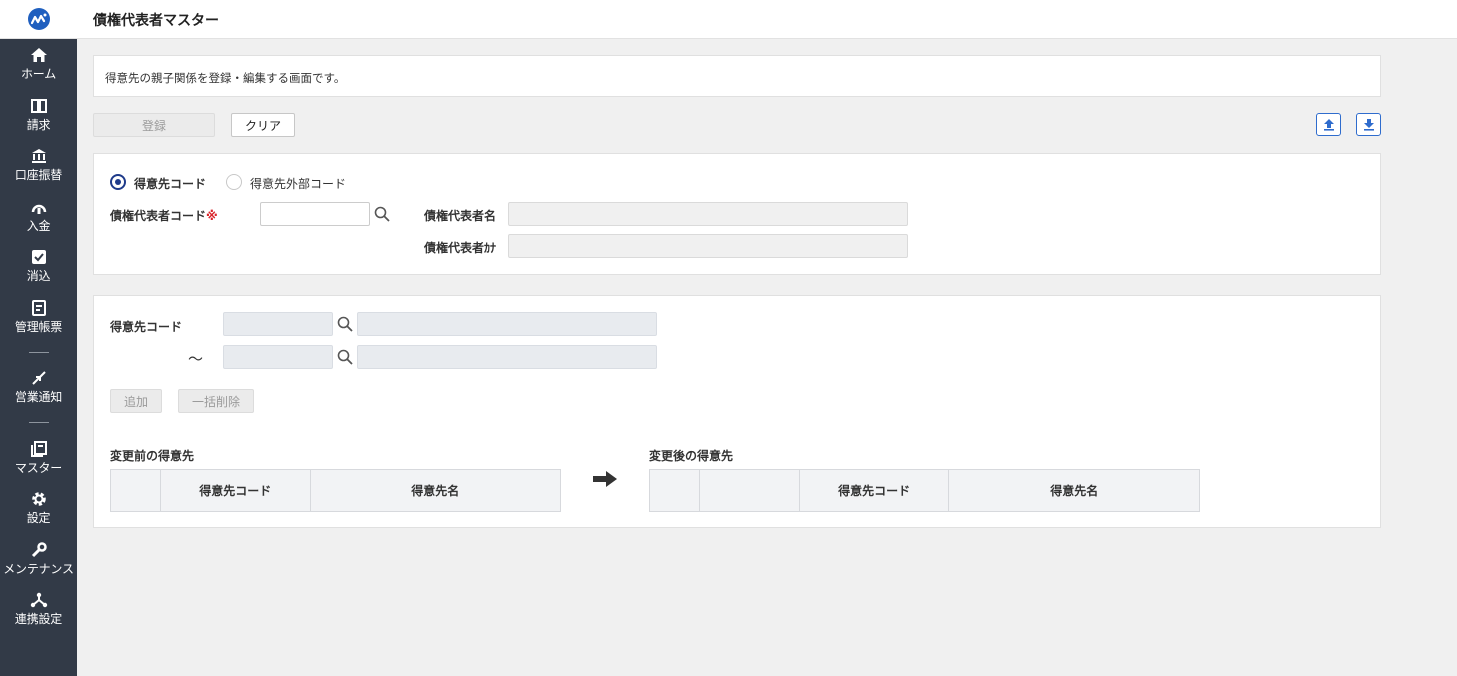  What do you see at coordinates (39, 378) in the screenshot?
I see `arrows-icon` at bounding box center [39, 378].